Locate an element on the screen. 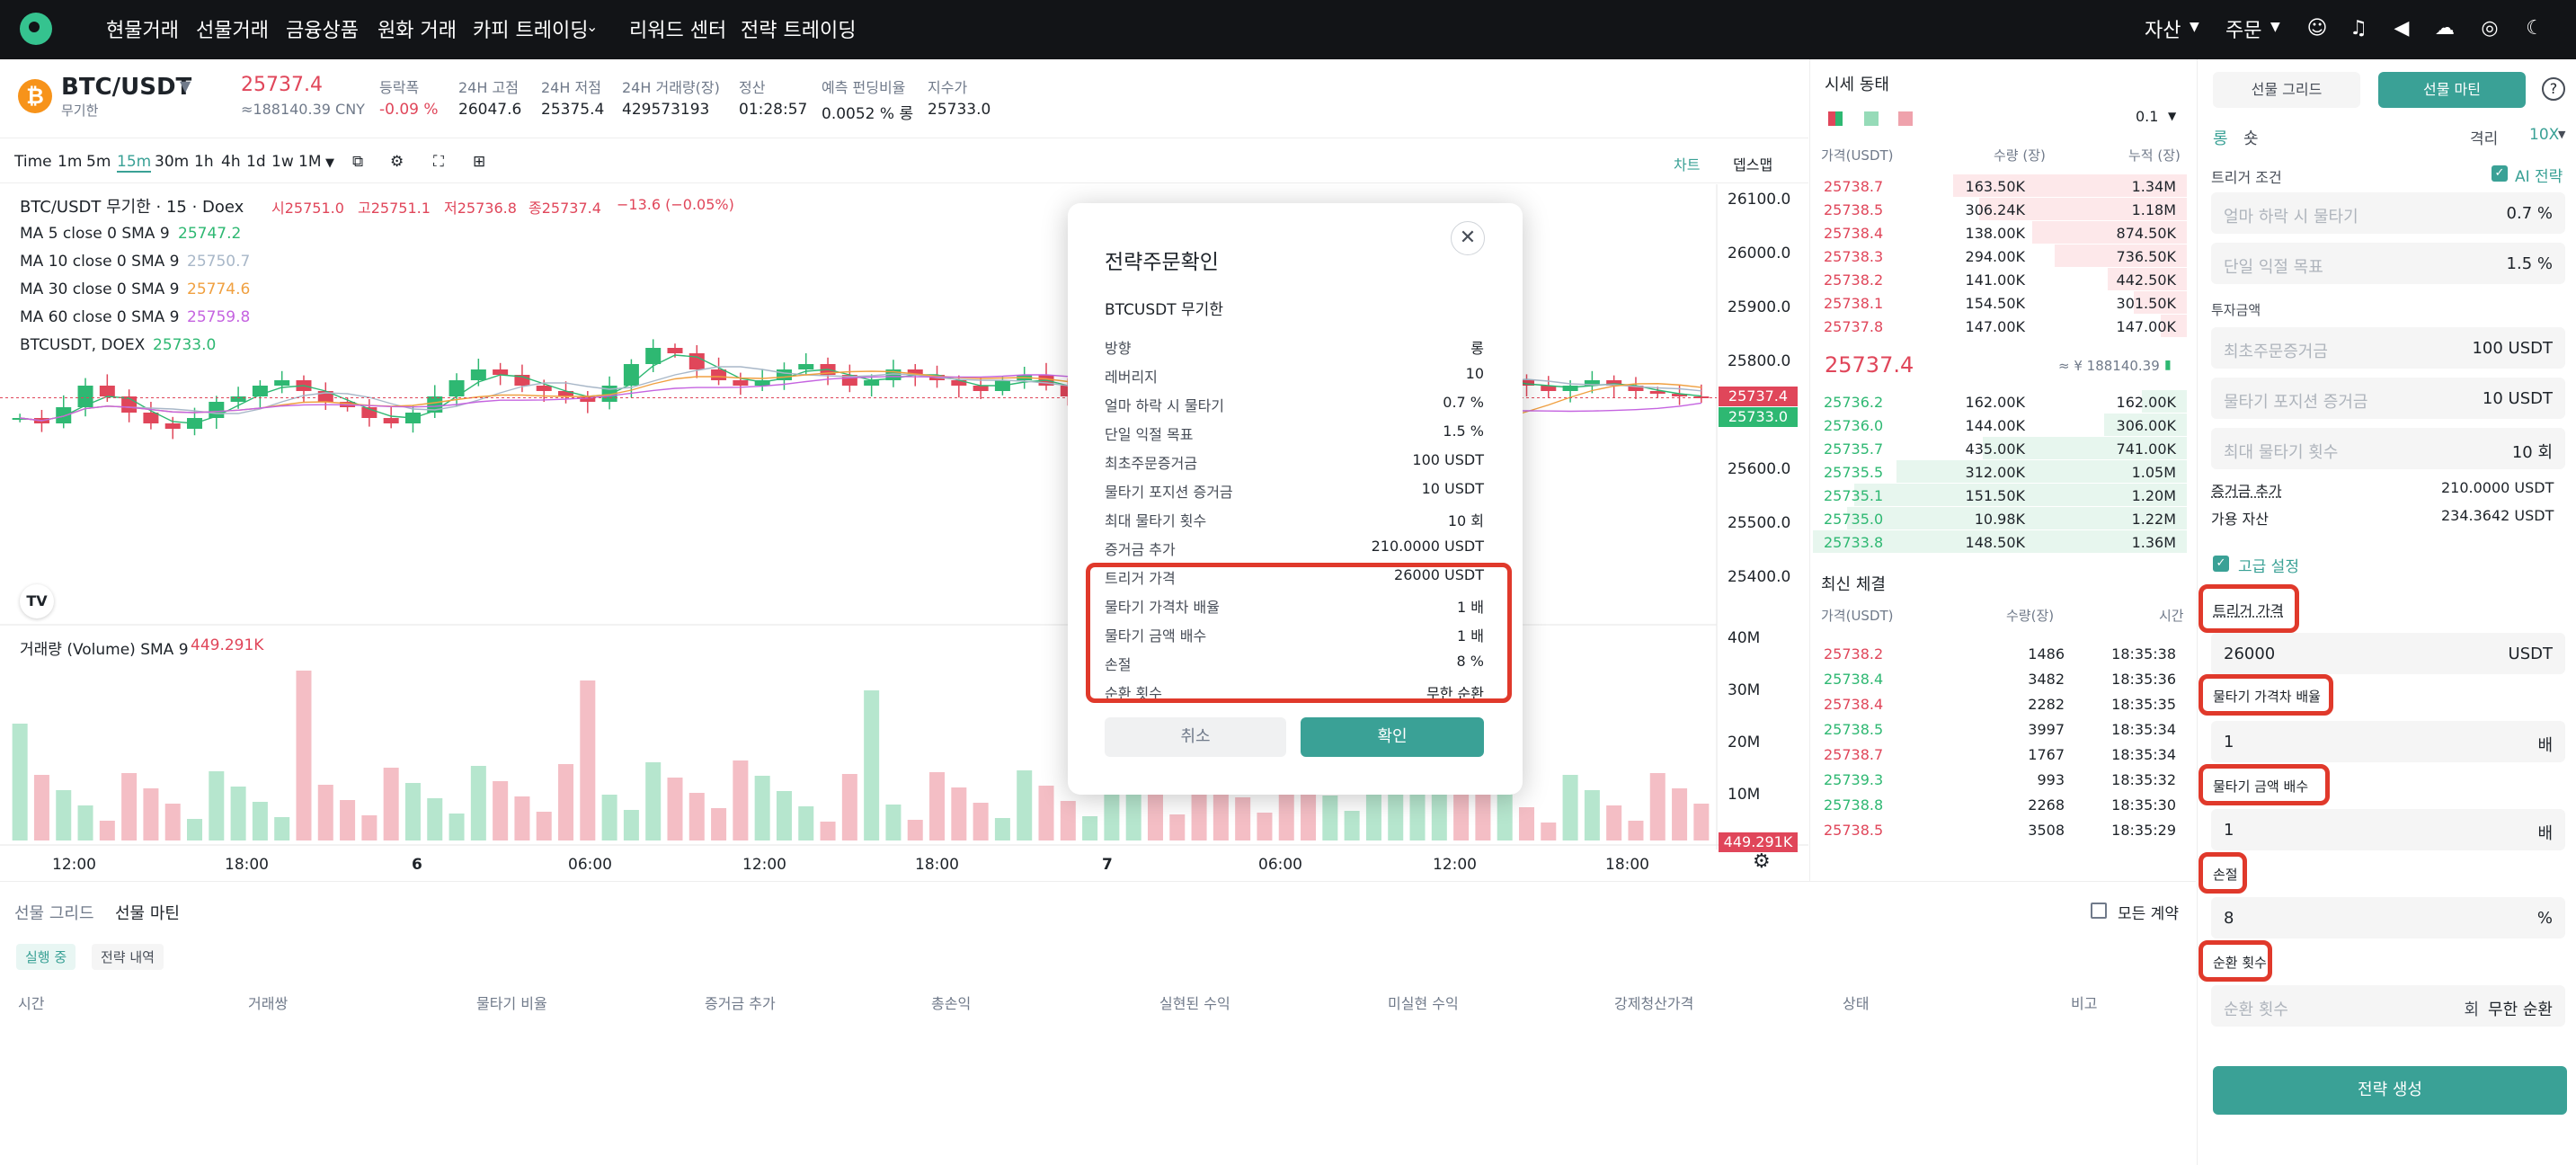  ask-row: 25738.1 154.50K 301.50K is located at coordinates (1998, 303).